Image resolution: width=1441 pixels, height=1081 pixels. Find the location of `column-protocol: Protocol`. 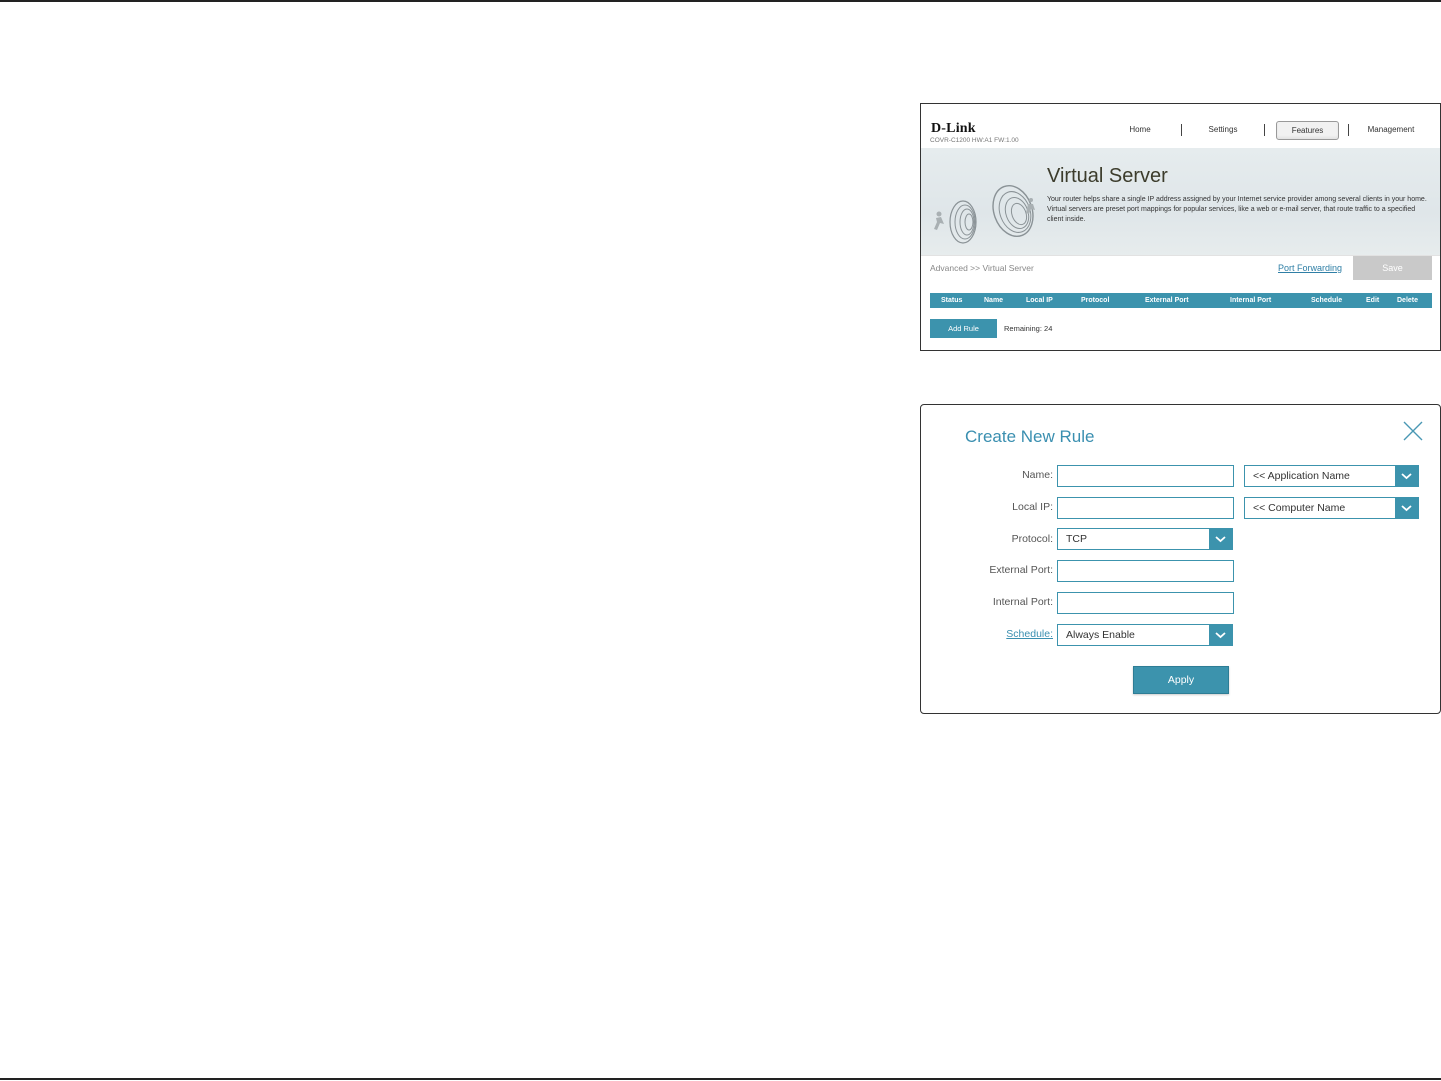

column-protocol: Protocol is located at coordinates (1095, 300).